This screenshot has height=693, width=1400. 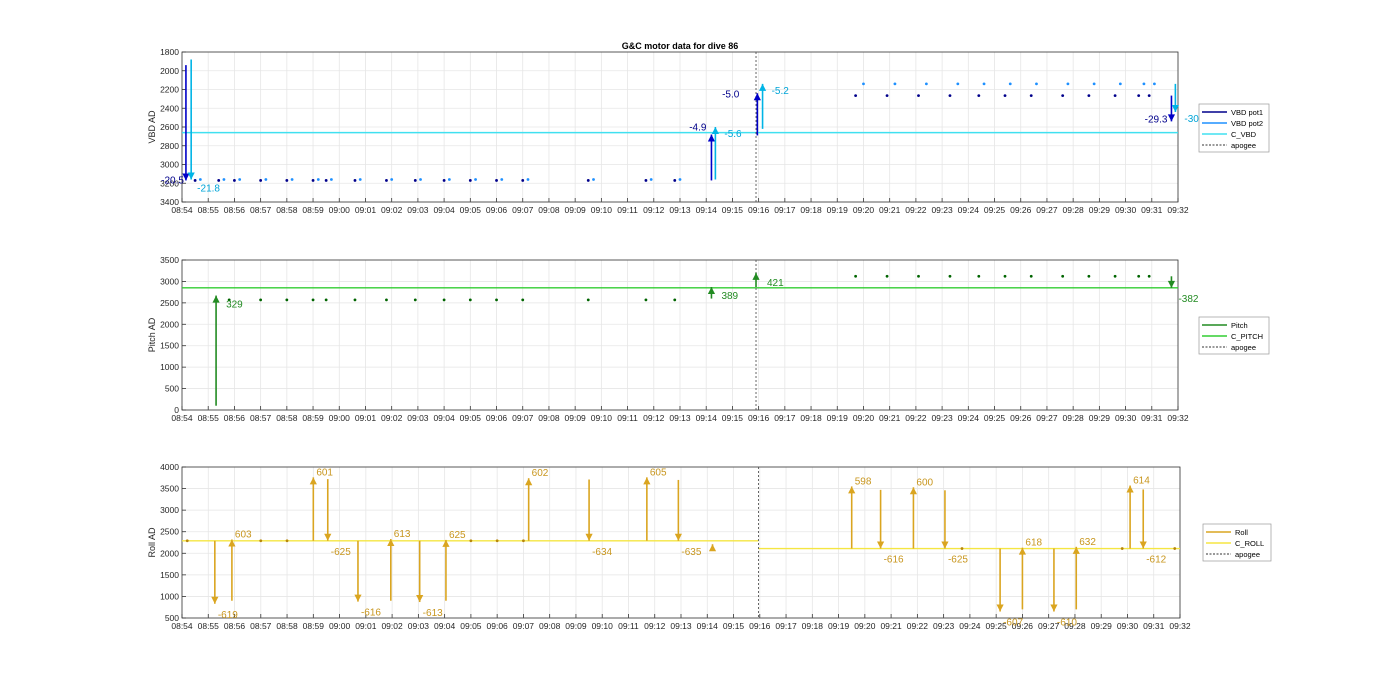 What do you see at coordinates (680, 210) in the screenshot?
I see `vbd-xtick-label: 09:13` at bounding box center [680, 210].